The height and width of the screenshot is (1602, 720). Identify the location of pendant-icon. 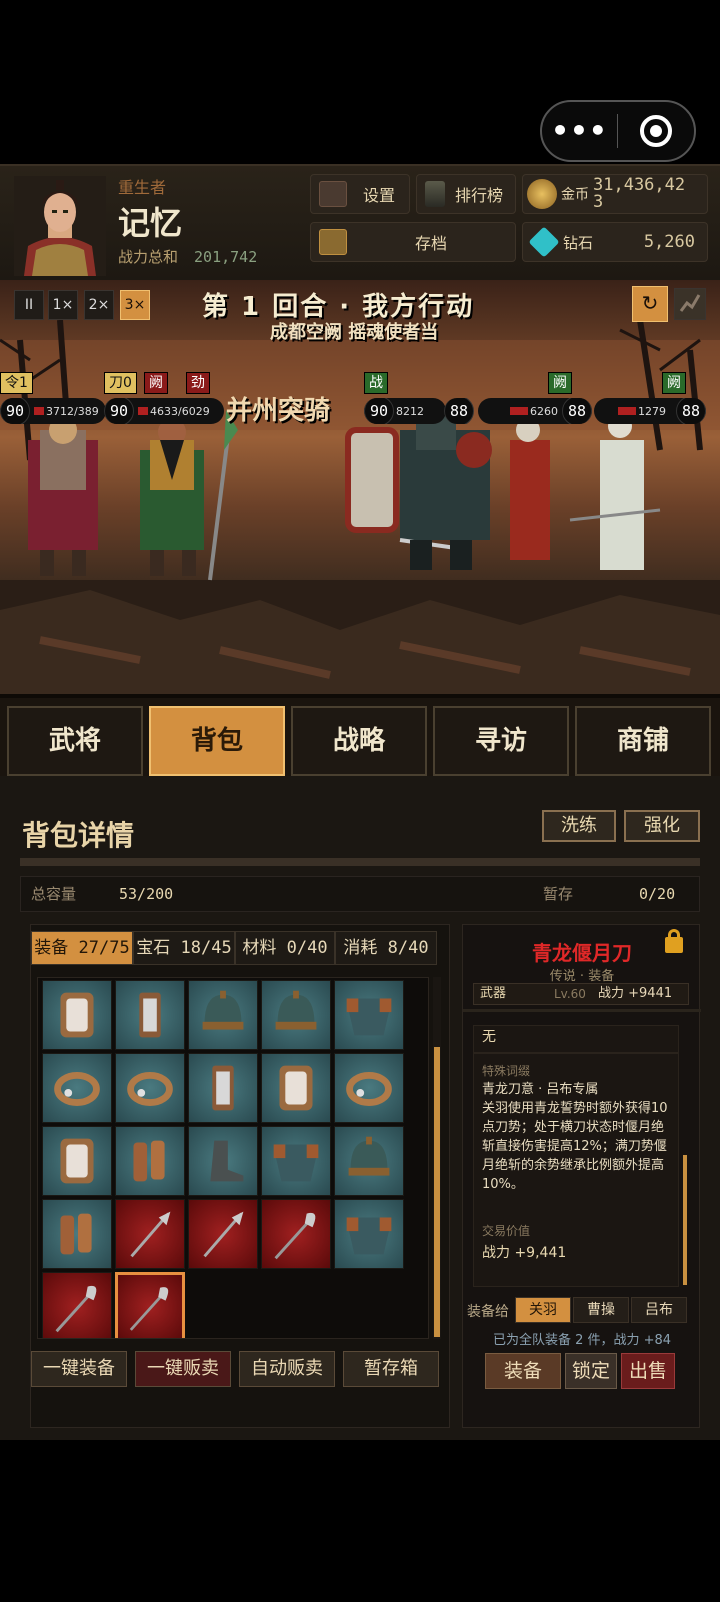
(150, 1015).